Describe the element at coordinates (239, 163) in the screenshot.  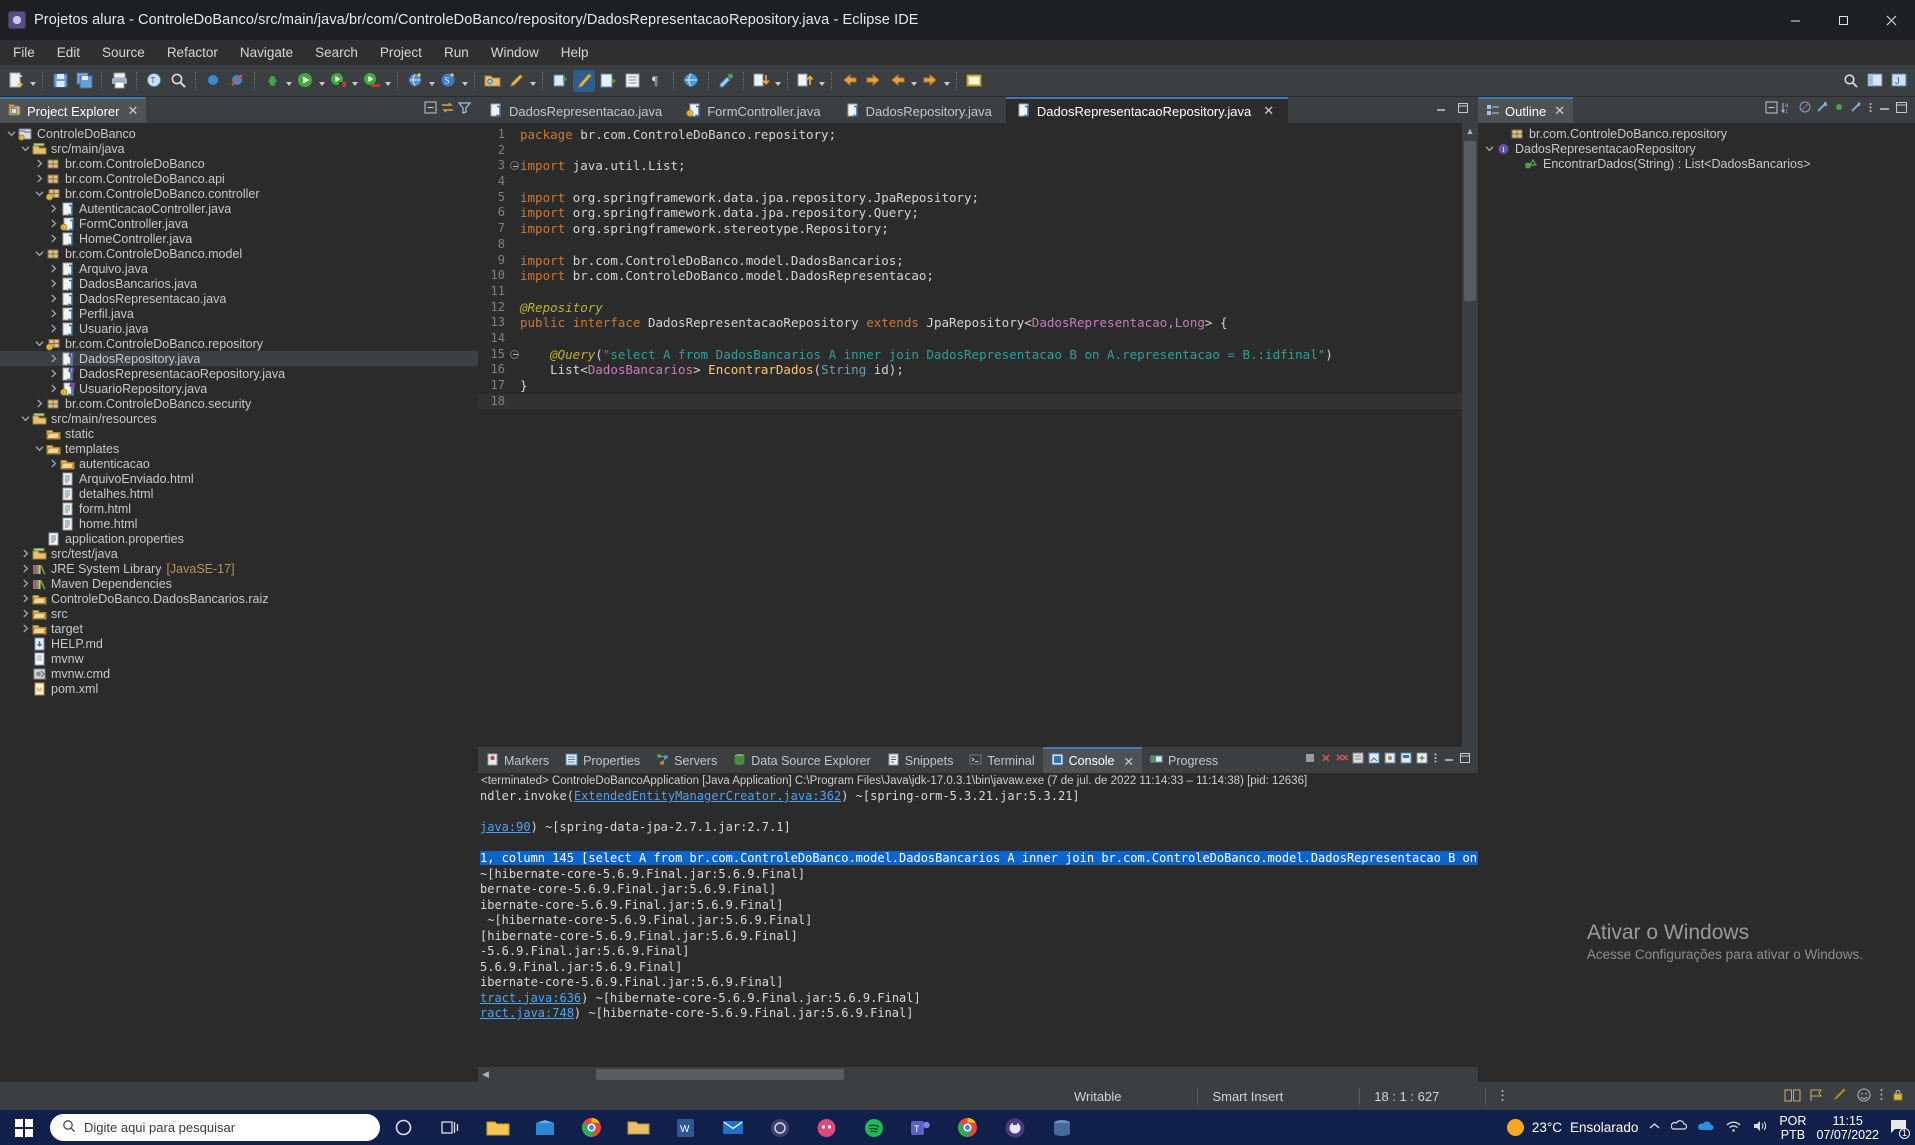
I see `tree-node: br.com.ControleDoBanco` at that location.